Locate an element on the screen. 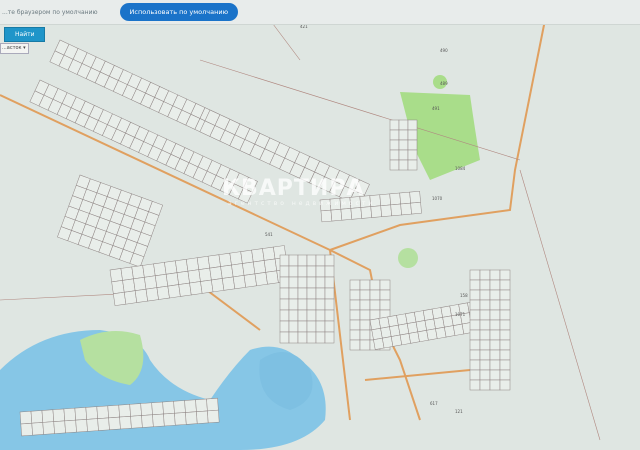 This screenshot has height=450, width=640. object-type-select: ...асток ▾ is located at coordinates (14, 48).